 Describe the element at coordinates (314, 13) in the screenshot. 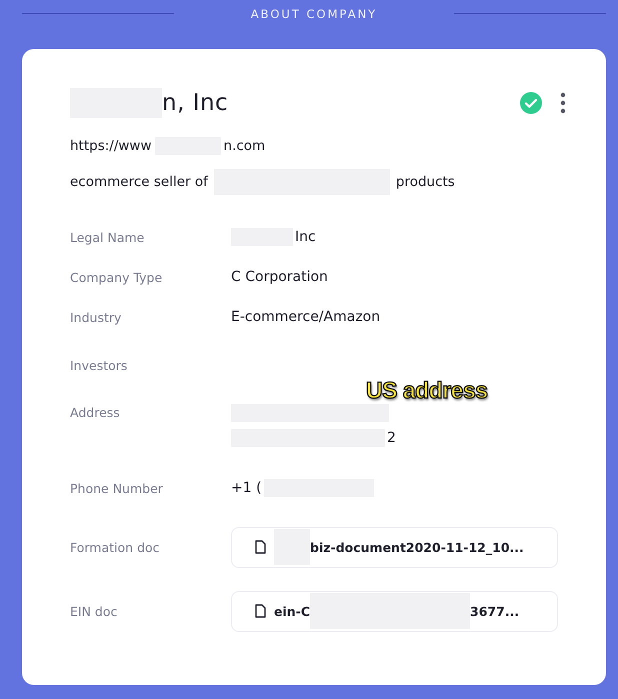

I see `section-title: ABOUT COMPANY` at that location.